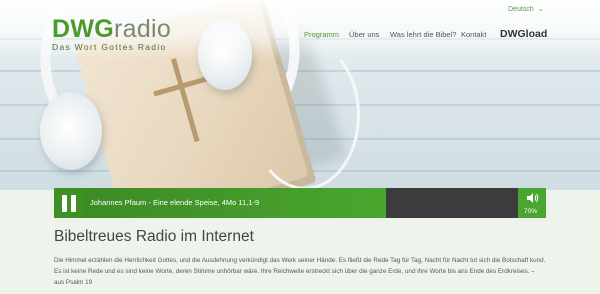 The image size is (600, 294). Describe the element at coordinates (109, 47) in the screenshot. I see `logo-tagline: Das Wort Gottes Radio` at that location.